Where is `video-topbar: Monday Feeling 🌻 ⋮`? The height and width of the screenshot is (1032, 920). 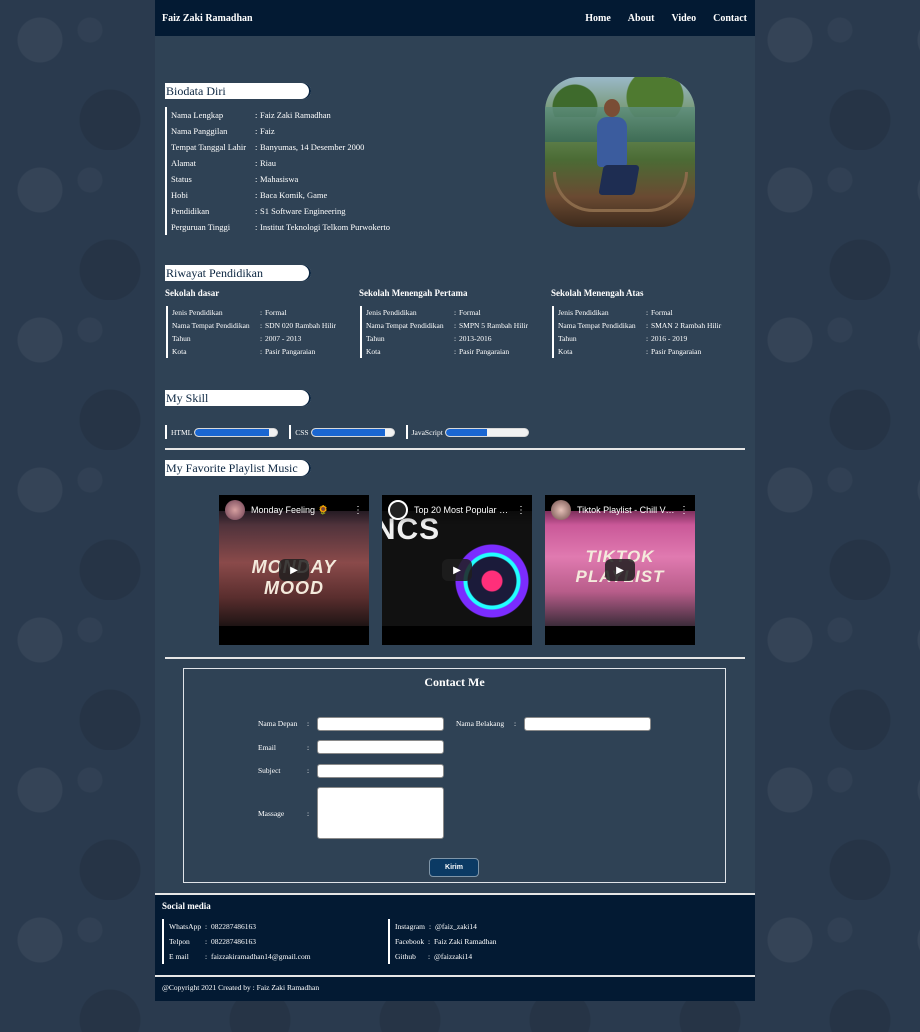 video-topbar: Monday Feeling 🌻 ⋮ is located at coordinates (294, 510).